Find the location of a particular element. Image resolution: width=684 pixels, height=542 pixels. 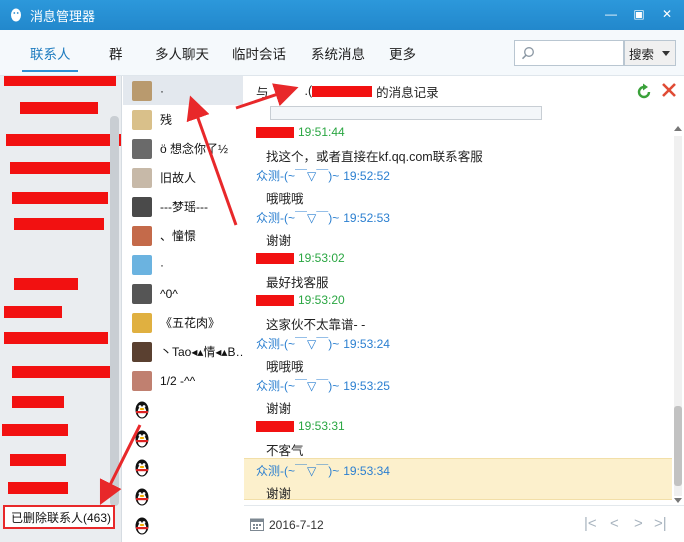

contact-item: 1/2 -^^ is located at coordinates (183, 380).